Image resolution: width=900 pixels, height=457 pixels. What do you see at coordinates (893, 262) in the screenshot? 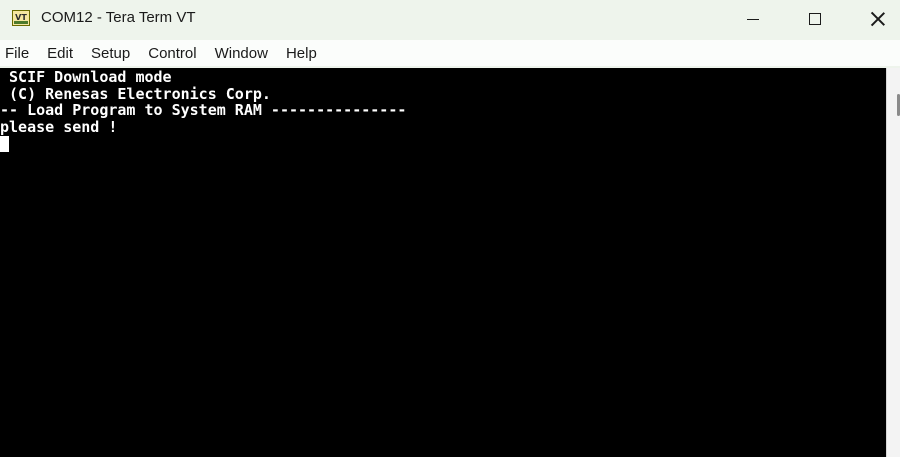
I see `vertical-scrollbar` at bounding box center [893, 262].